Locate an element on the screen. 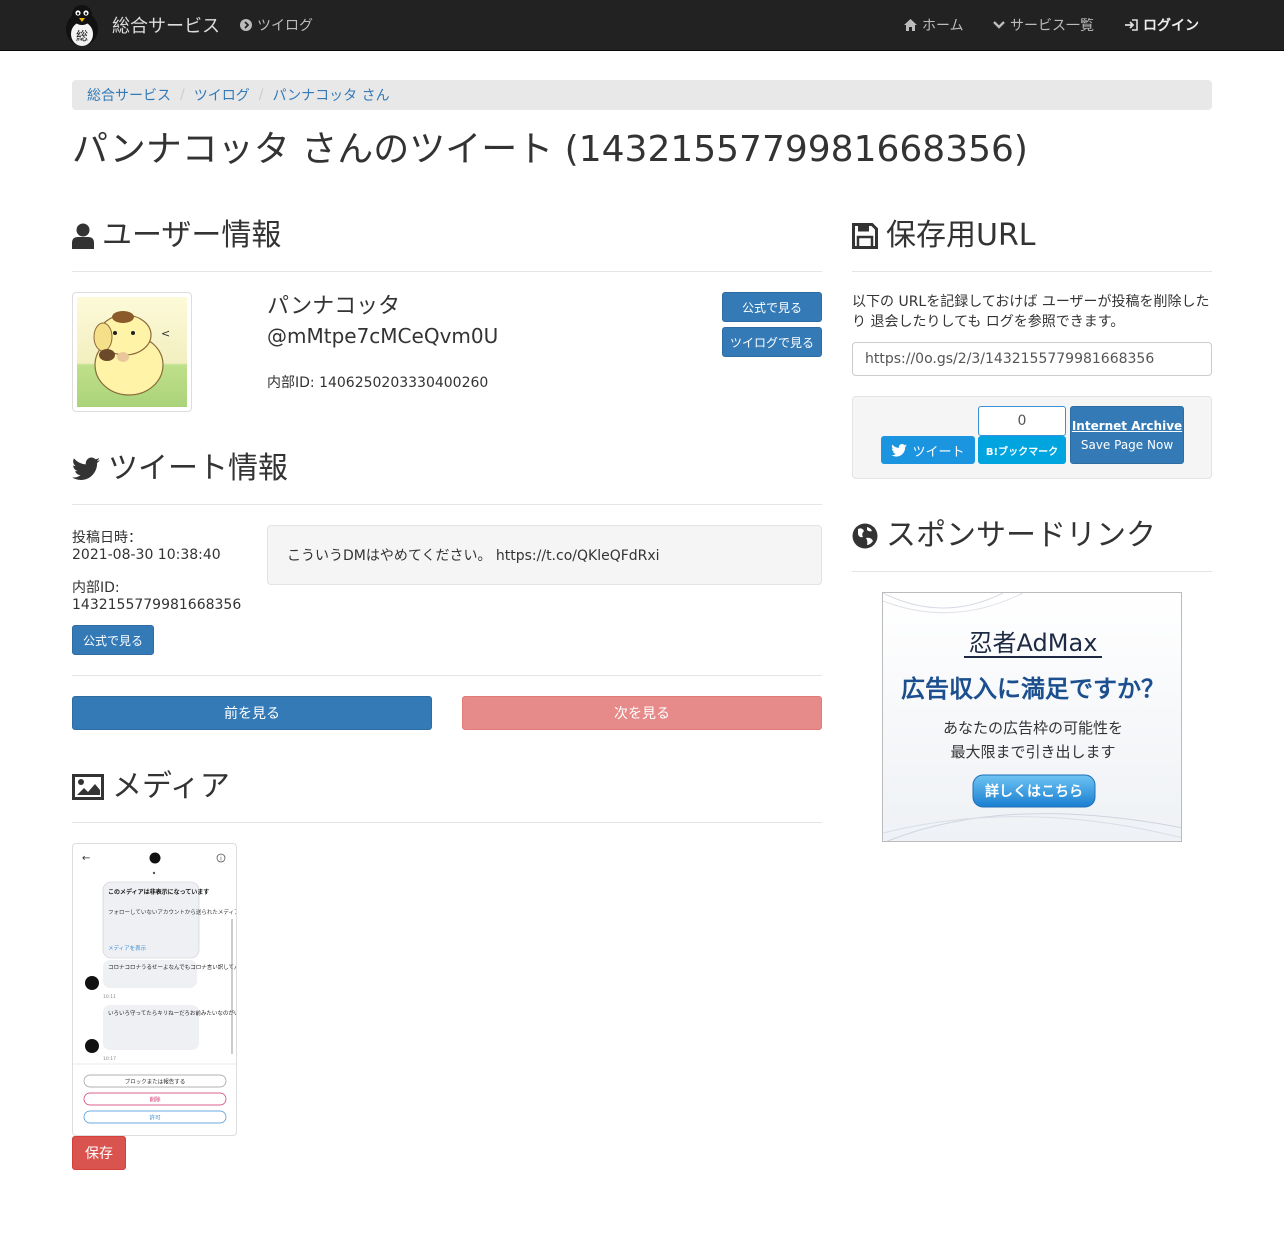  svg-text:コロナコロナうるせーよなんでもコロナ言い訳してんじゃねーよw: コロナコロナうるせーよなんでもコロナ言い訳してんじゃねーよwww is located at coordinates (172, 967).